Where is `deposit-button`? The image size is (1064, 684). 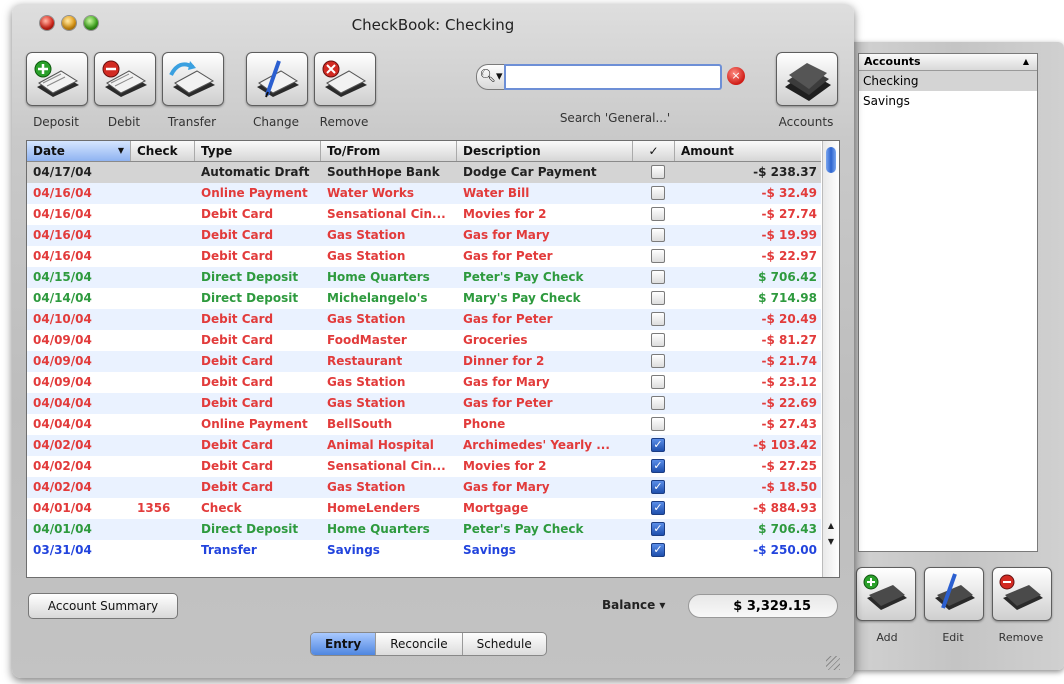
deposit-button is located at coordinates (57, 79).